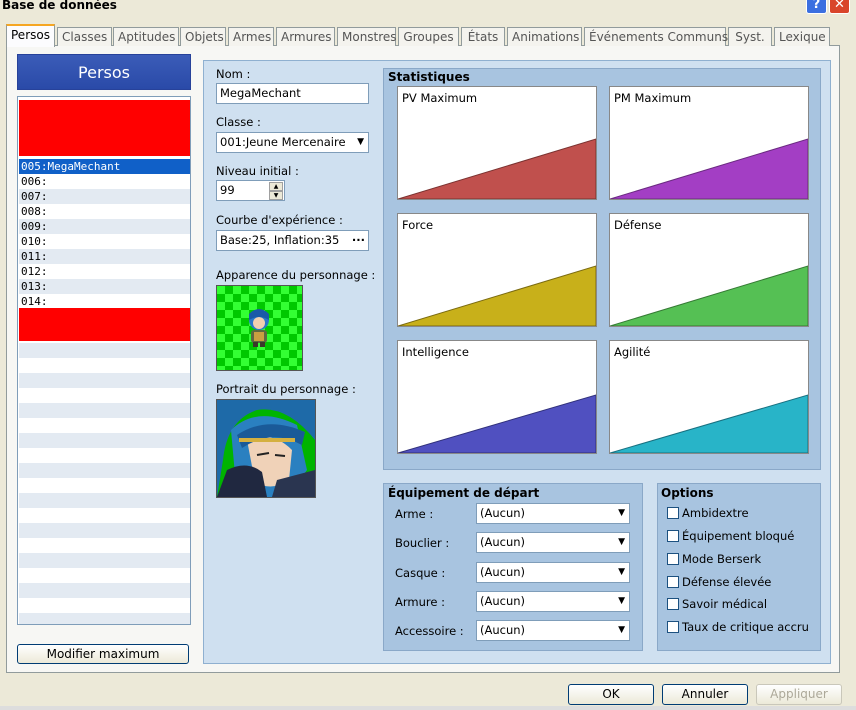  I want to click on appearance-label: Apparence du personnage :, so click(296, 275).